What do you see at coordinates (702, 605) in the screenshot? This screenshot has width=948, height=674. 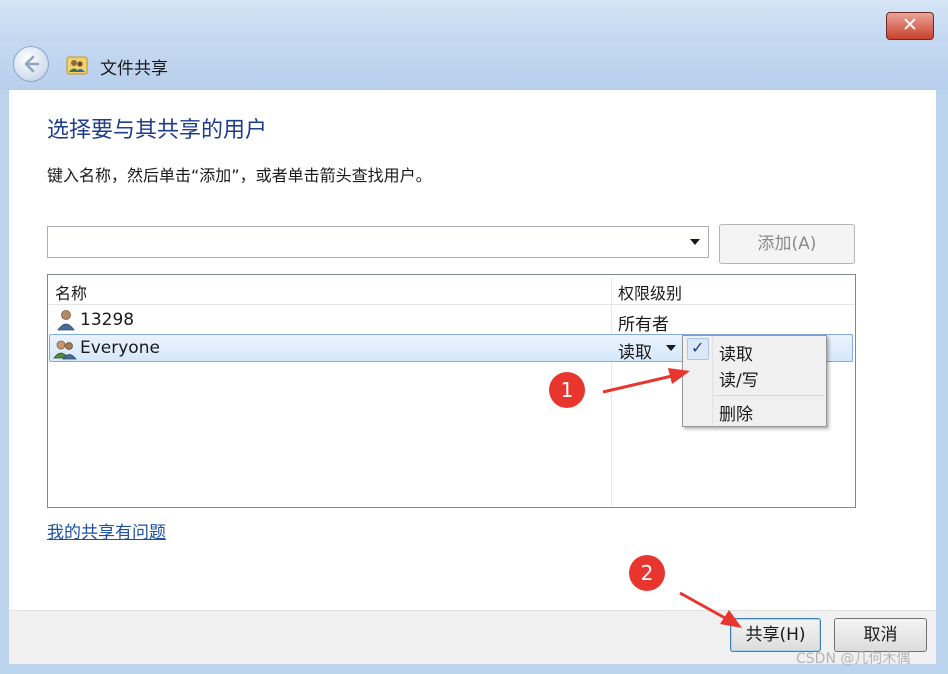 I see `arrow-2-line` at bounding box center [702, 605].